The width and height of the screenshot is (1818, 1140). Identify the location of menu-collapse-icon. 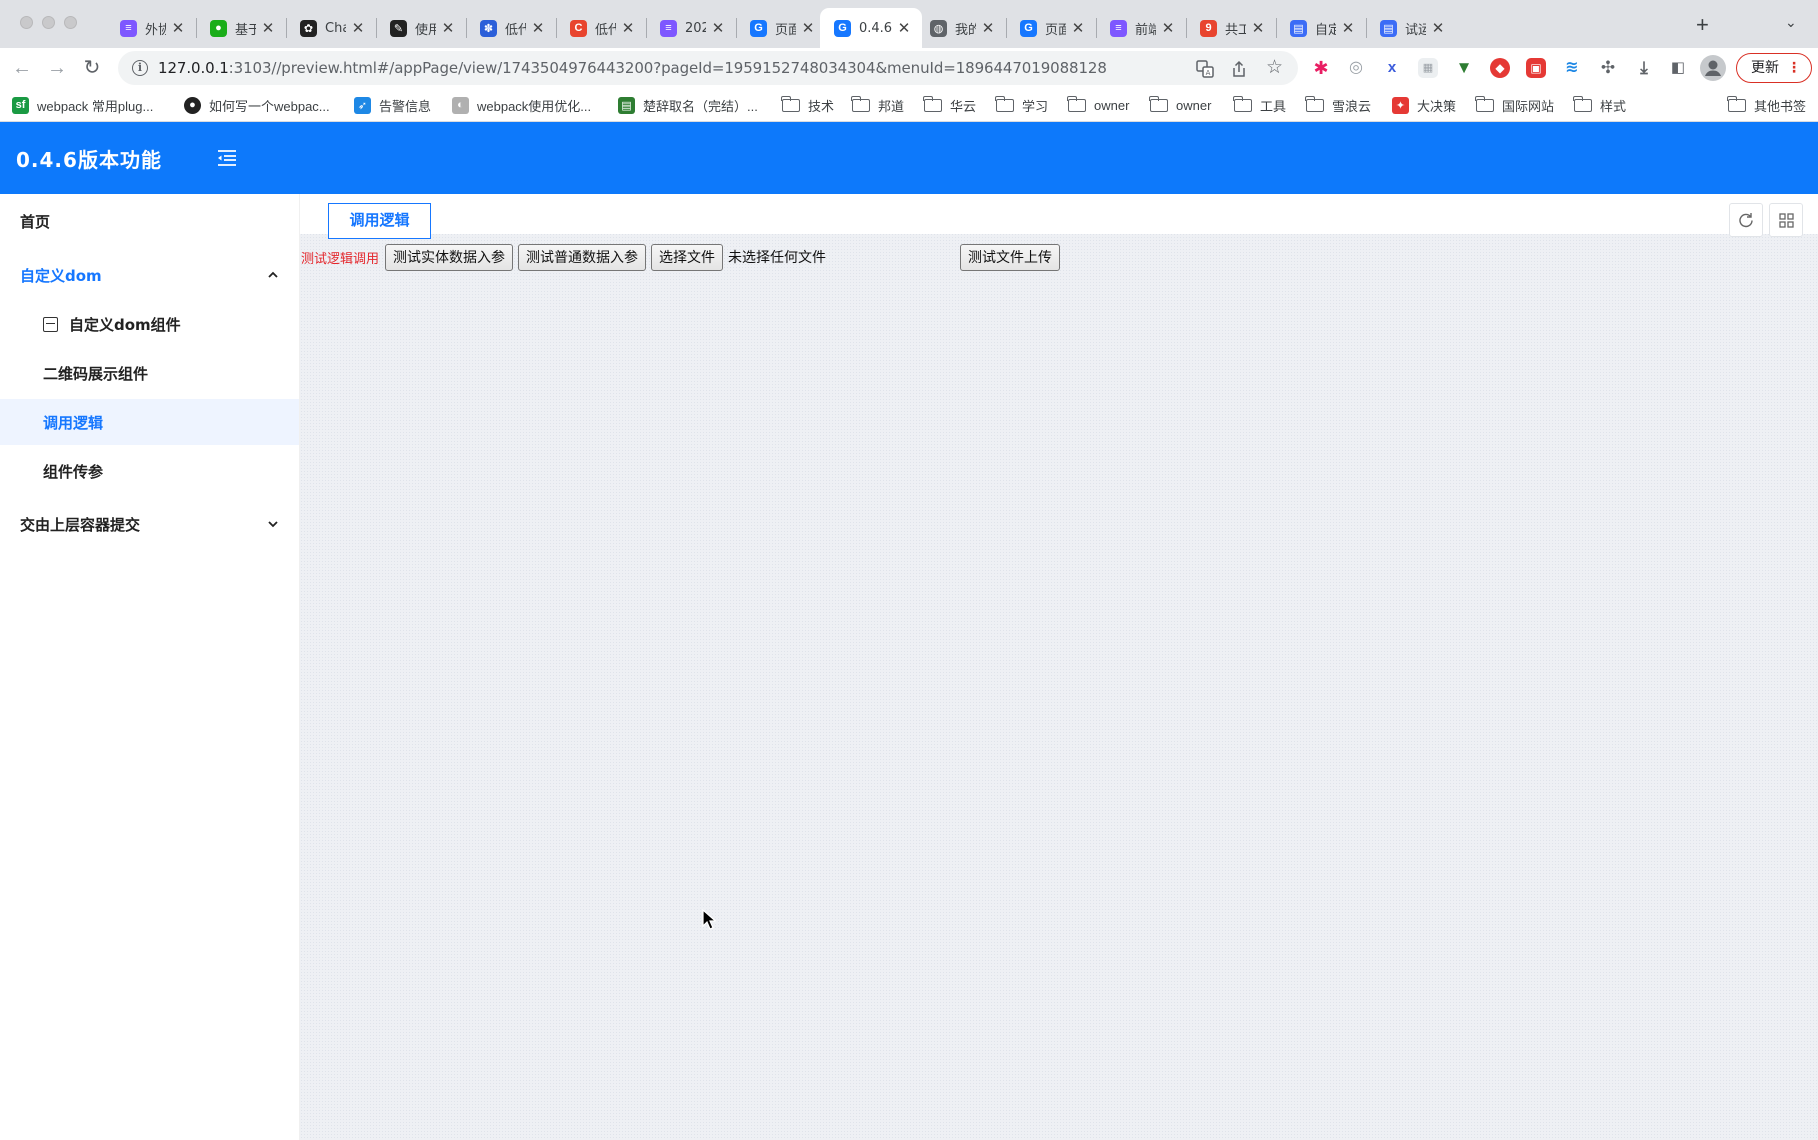
(227, 158).